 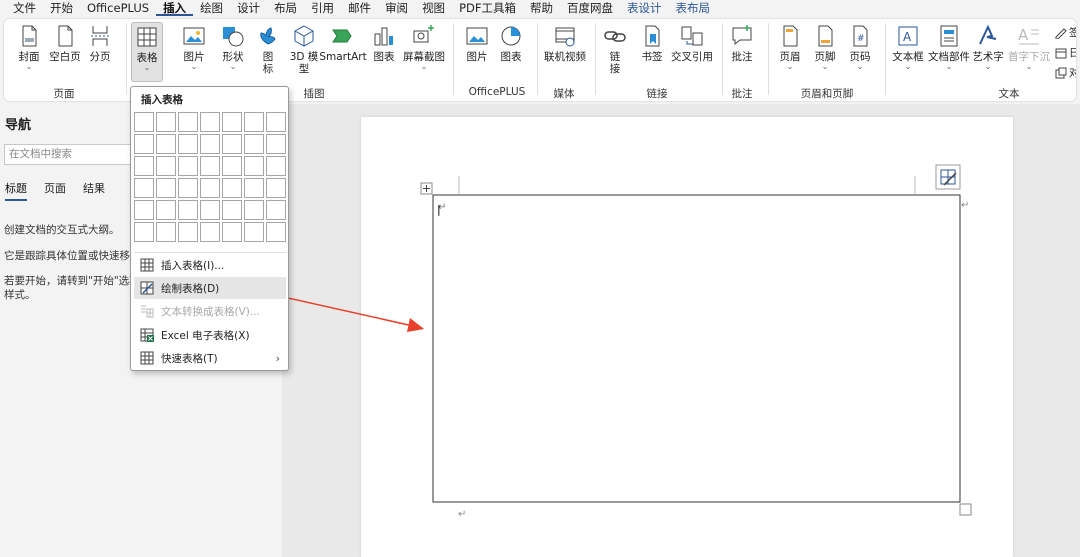 I want to click on excel-spreadsheet-menu-item: Excel 电子表格(X), so click(x=210, y=335).